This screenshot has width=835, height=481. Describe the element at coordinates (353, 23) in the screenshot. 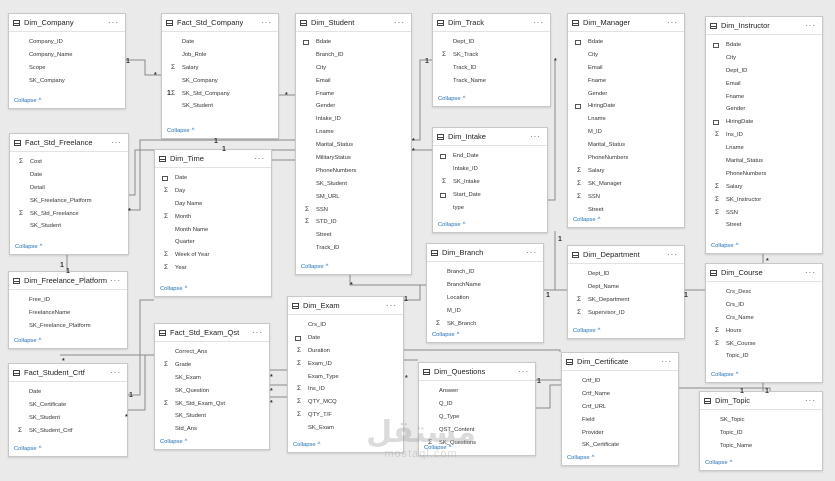

I see `table-header: Dim_Student ···` at that location.